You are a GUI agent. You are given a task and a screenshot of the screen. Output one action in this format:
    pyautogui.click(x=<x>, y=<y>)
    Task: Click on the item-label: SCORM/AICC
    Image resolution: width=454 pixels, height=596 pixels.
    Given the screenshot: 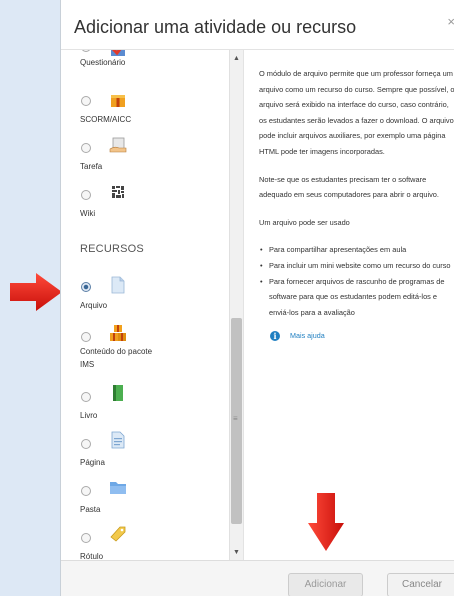 What is the action you would take?
    pyautogui.click(x=106, y=119)
    